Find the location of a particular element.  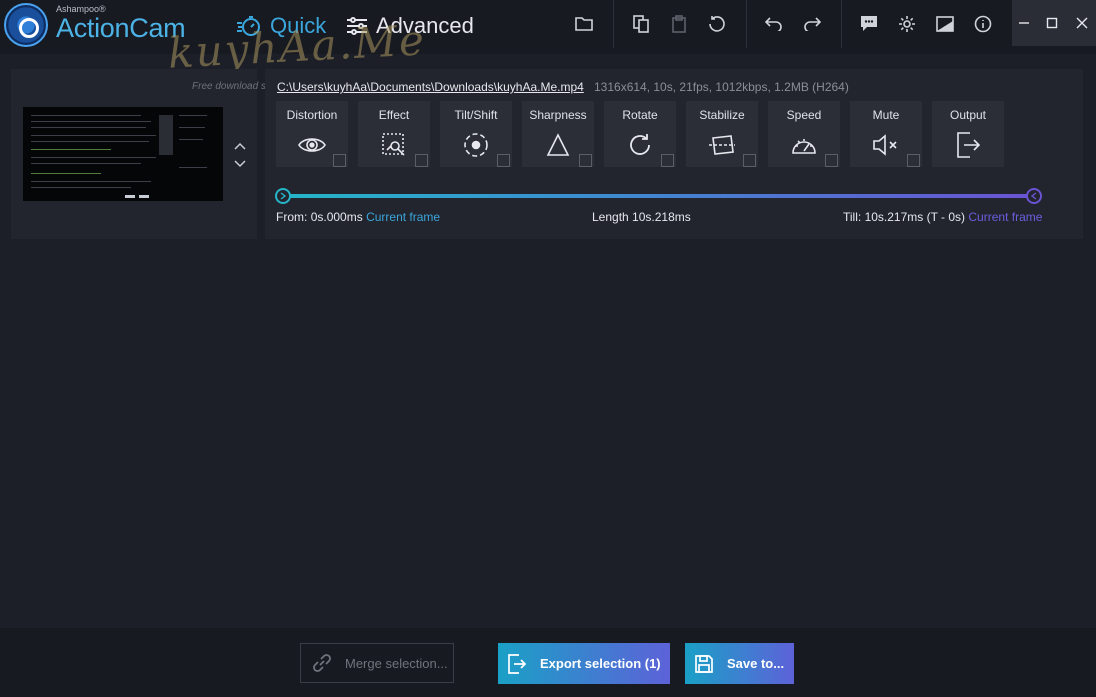

length-value: 10s.218ms is located at coordinates (661, 217).